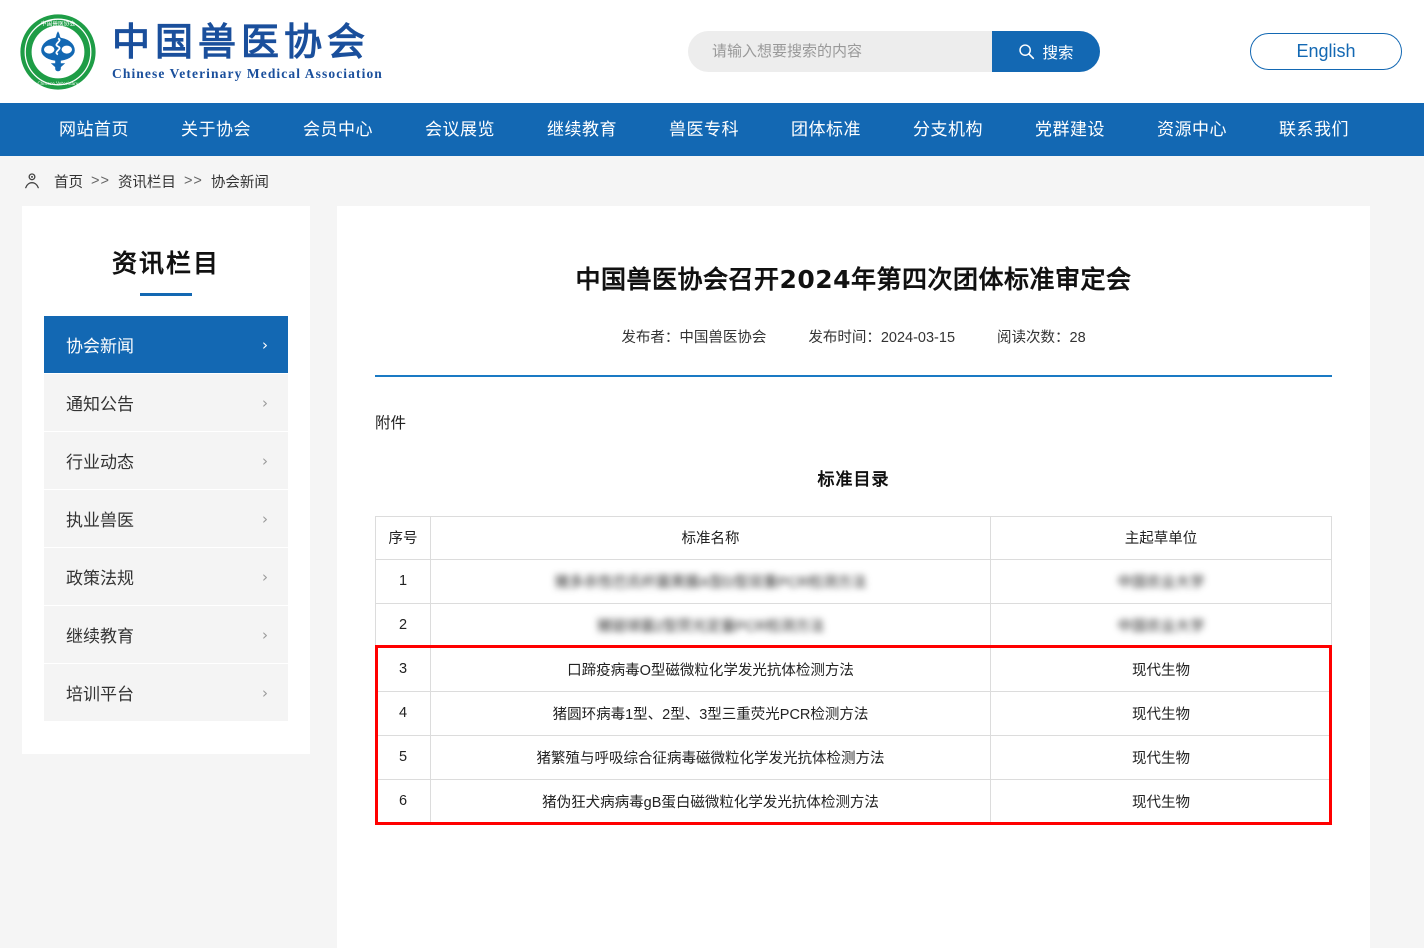 The width and height of the screenshot is (1424, 948). Describe the element at coordinates (1026, 51) in the screenshot. I see `search-icon` at that location.